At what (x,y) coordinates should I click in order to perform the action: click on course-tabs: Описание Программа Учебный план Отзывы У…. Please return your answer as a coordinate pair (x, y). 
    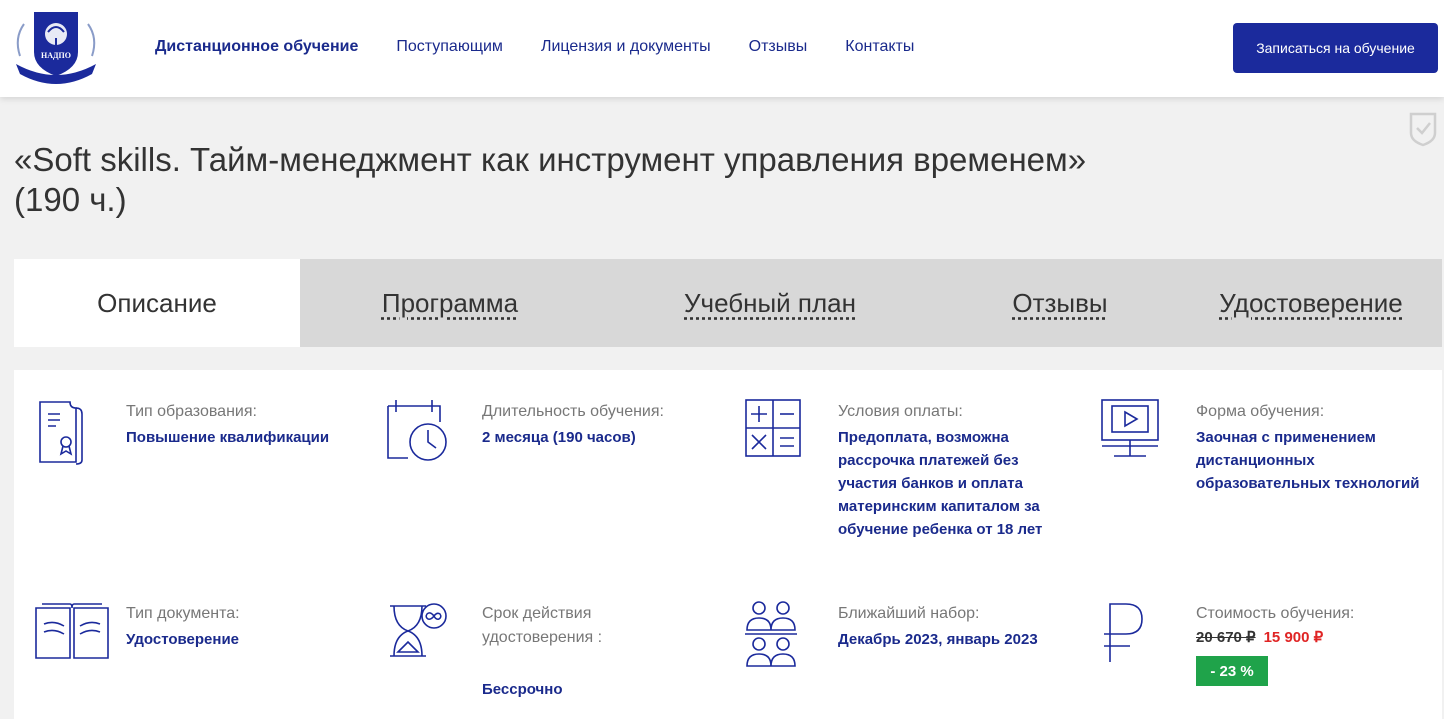
    Looking at the image, I should click on (728, 303).